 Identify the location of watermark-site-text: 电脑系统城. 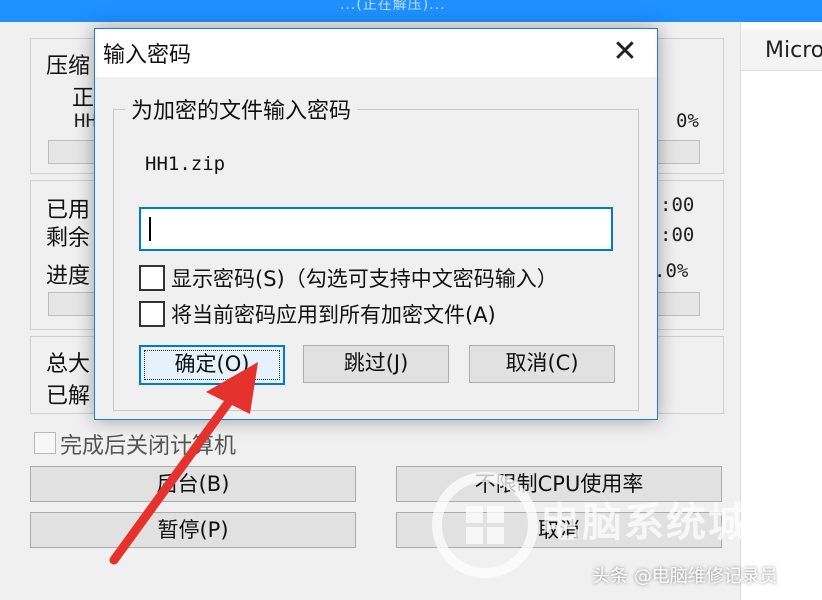
(645, 523).